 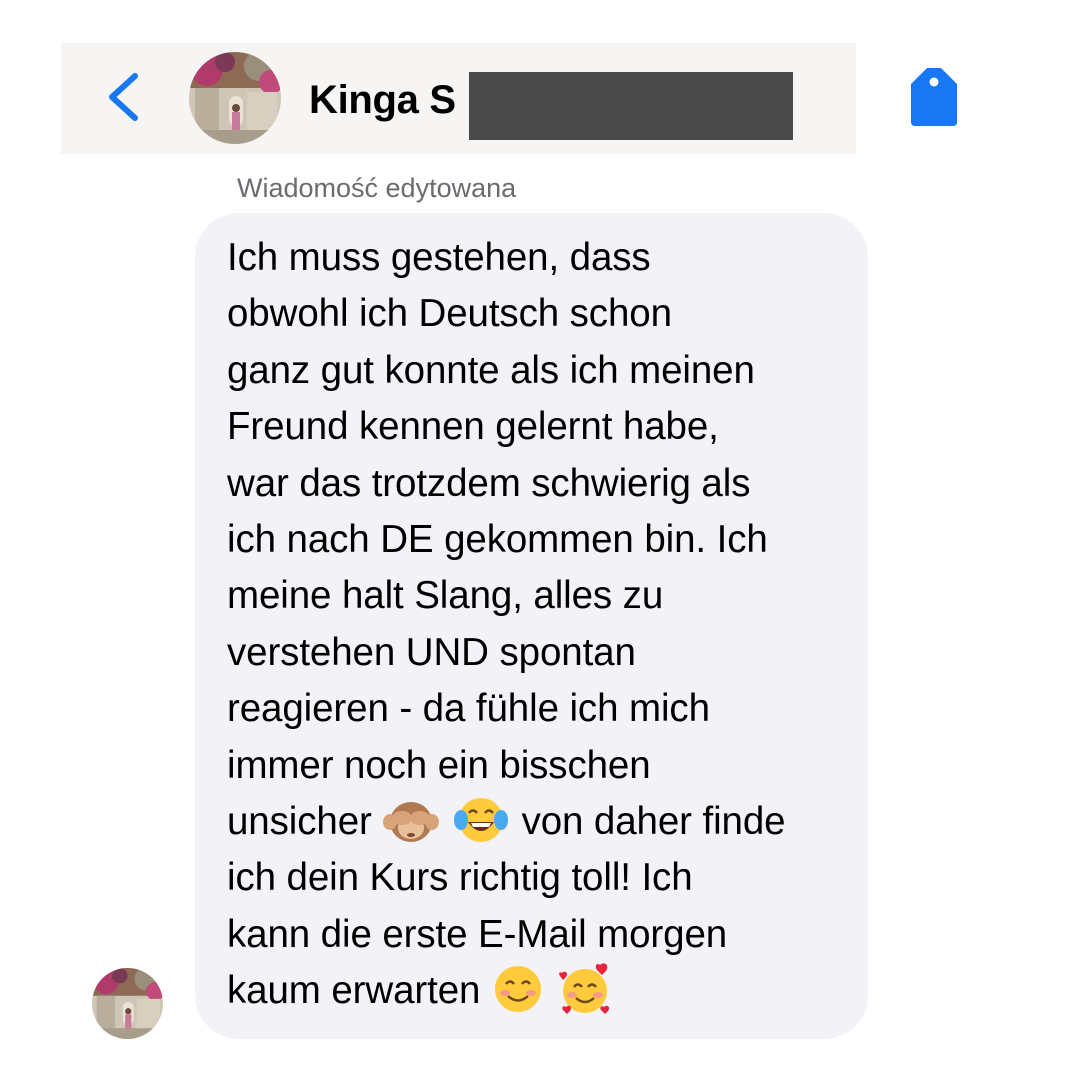 I want to click on tag-icon, so click(x=934, y=97).